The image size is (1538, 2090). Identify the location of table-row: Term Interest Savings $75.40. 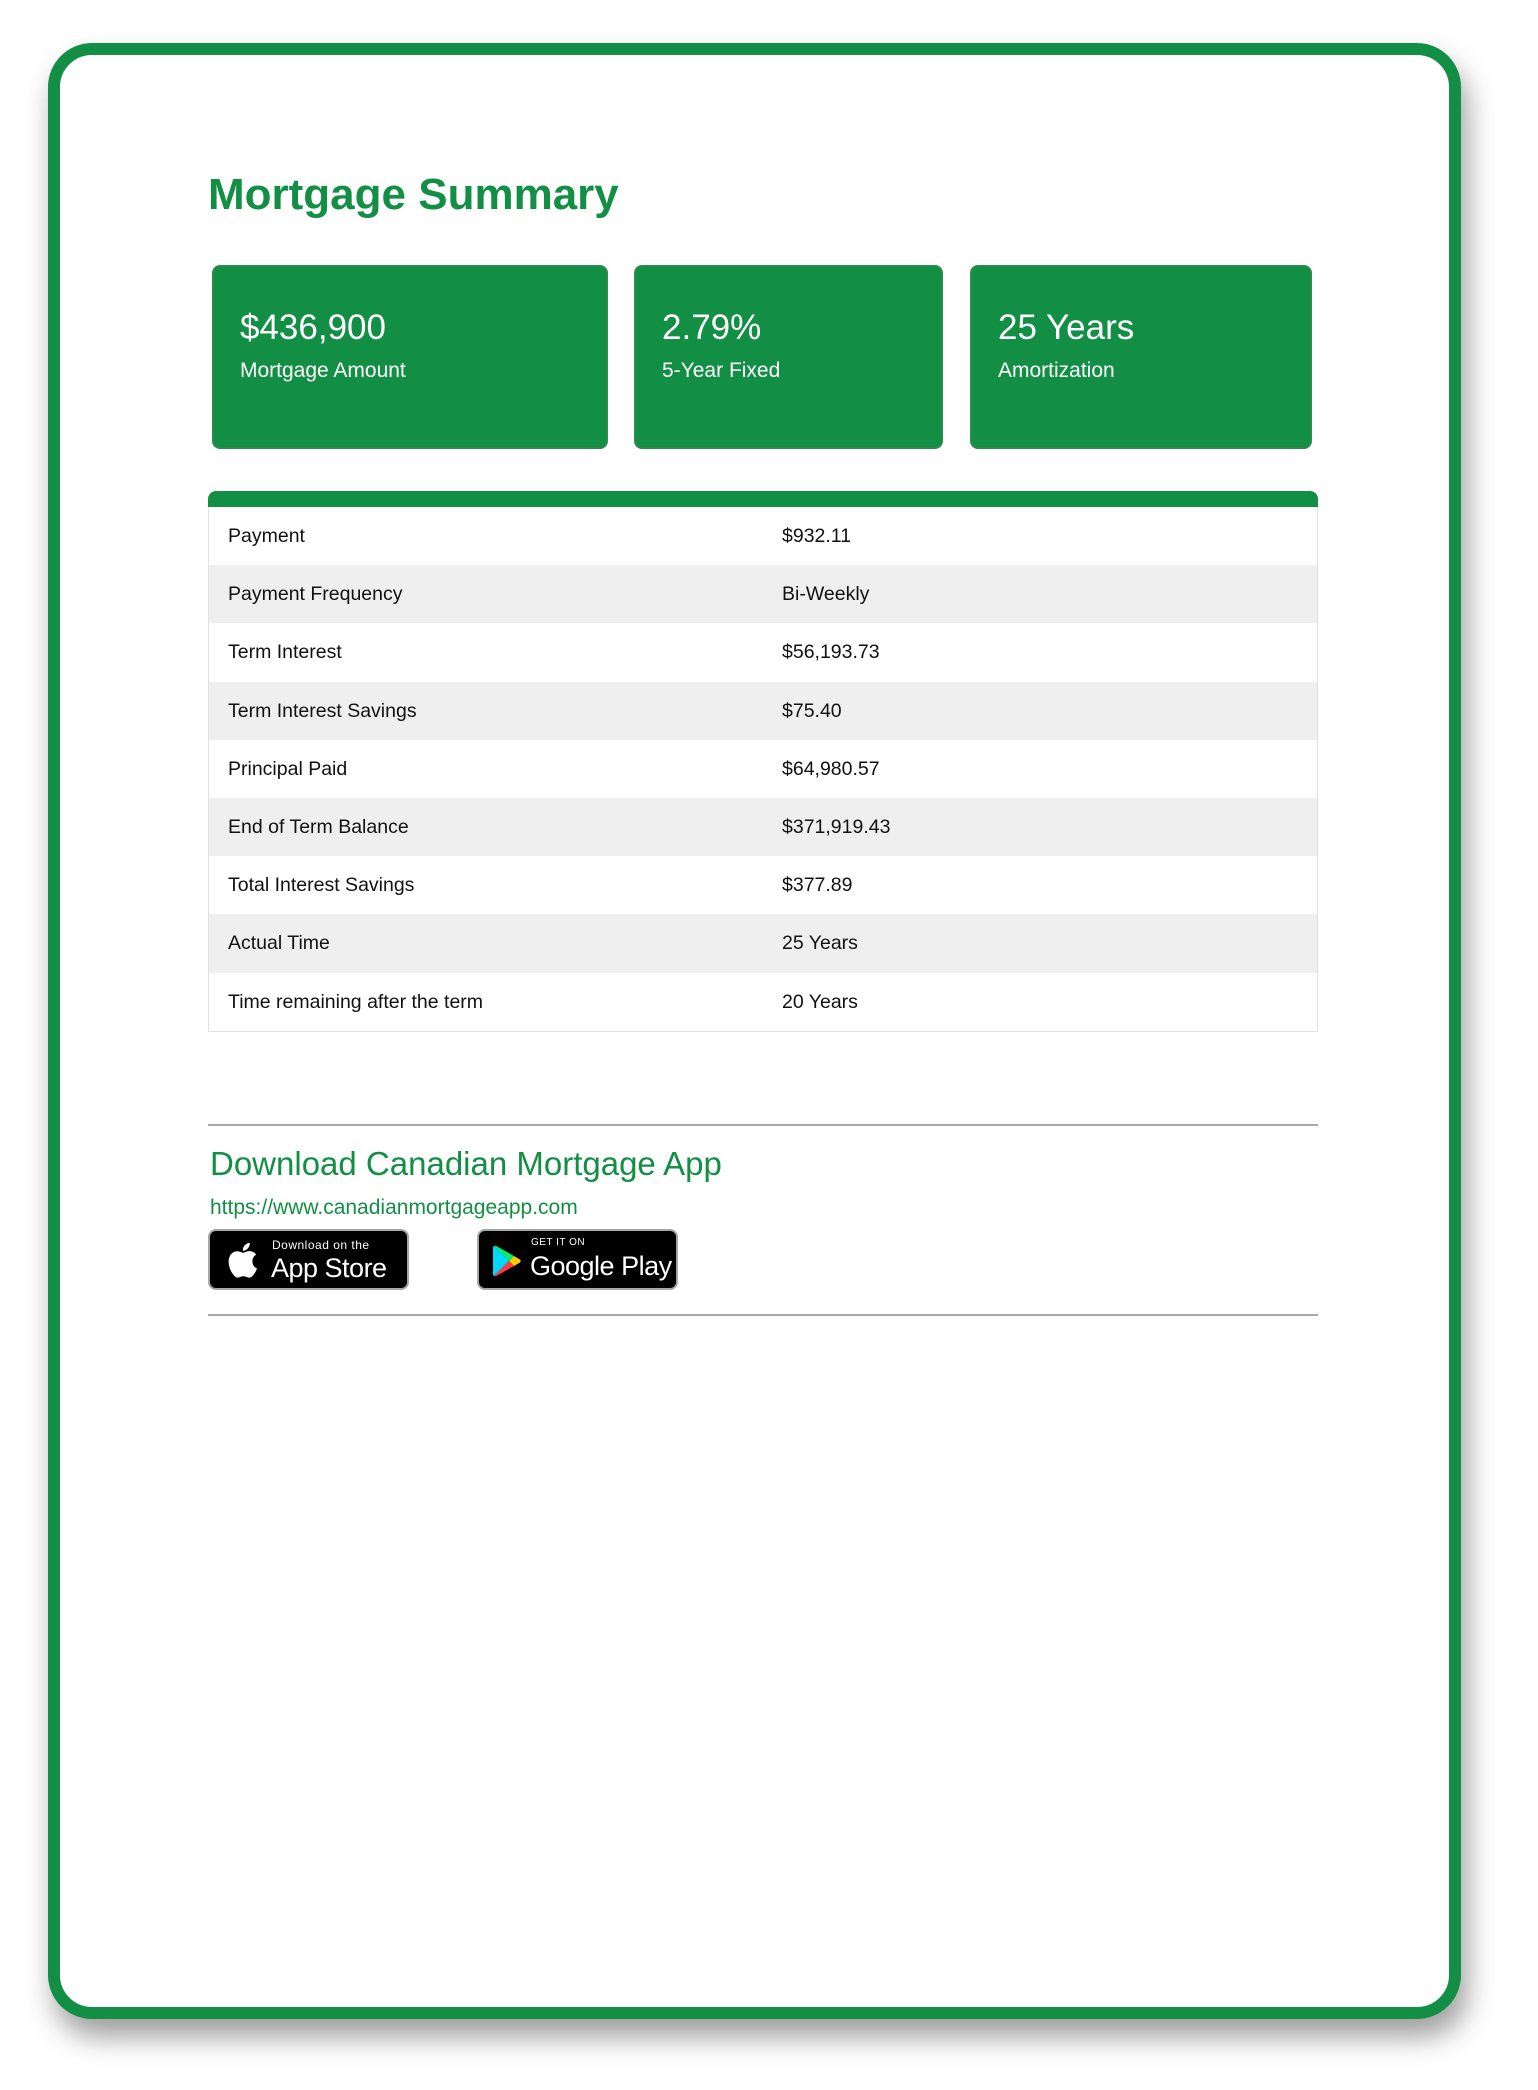
(763, 710).